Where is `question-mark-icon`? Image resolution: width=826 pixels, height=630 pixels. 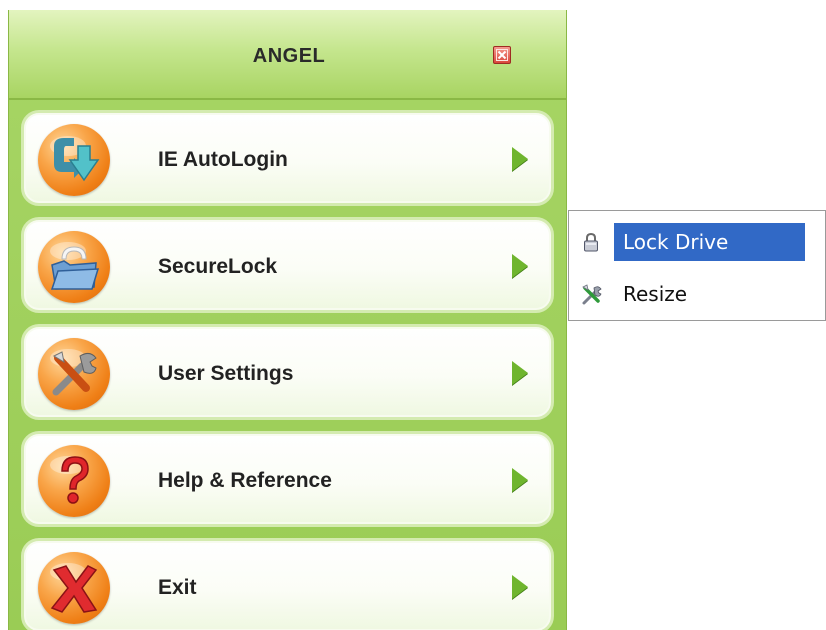 question-mark-icon is located at coordinates (74, 481).